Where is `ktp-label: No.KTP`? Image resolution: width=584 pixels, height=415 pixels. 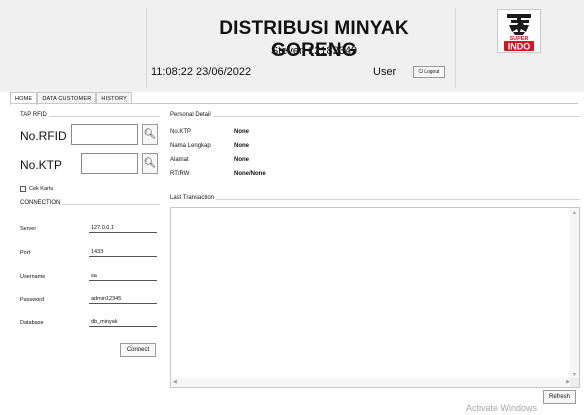
ktp-label: No.KTP is located at coordinates (41, 165).